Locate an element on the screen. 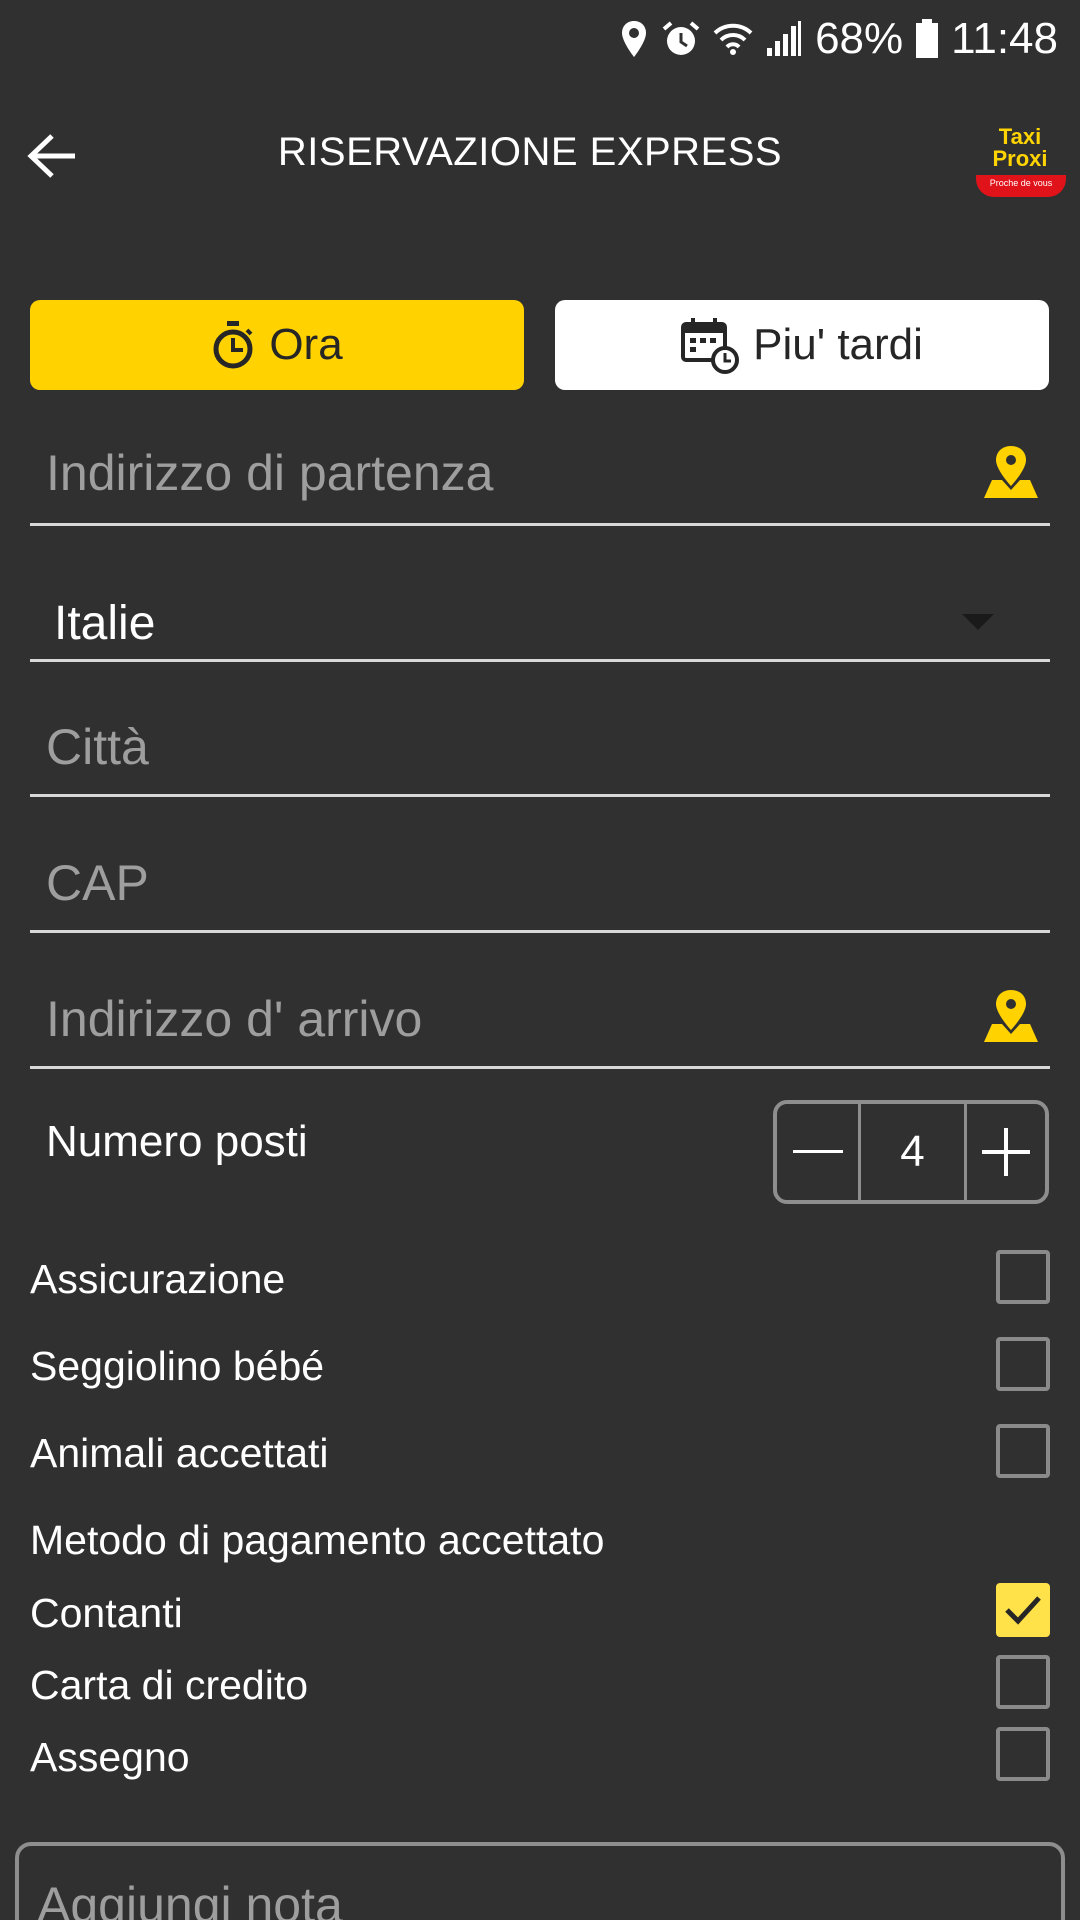  increment-button is located at coordinates (1006, 1152).